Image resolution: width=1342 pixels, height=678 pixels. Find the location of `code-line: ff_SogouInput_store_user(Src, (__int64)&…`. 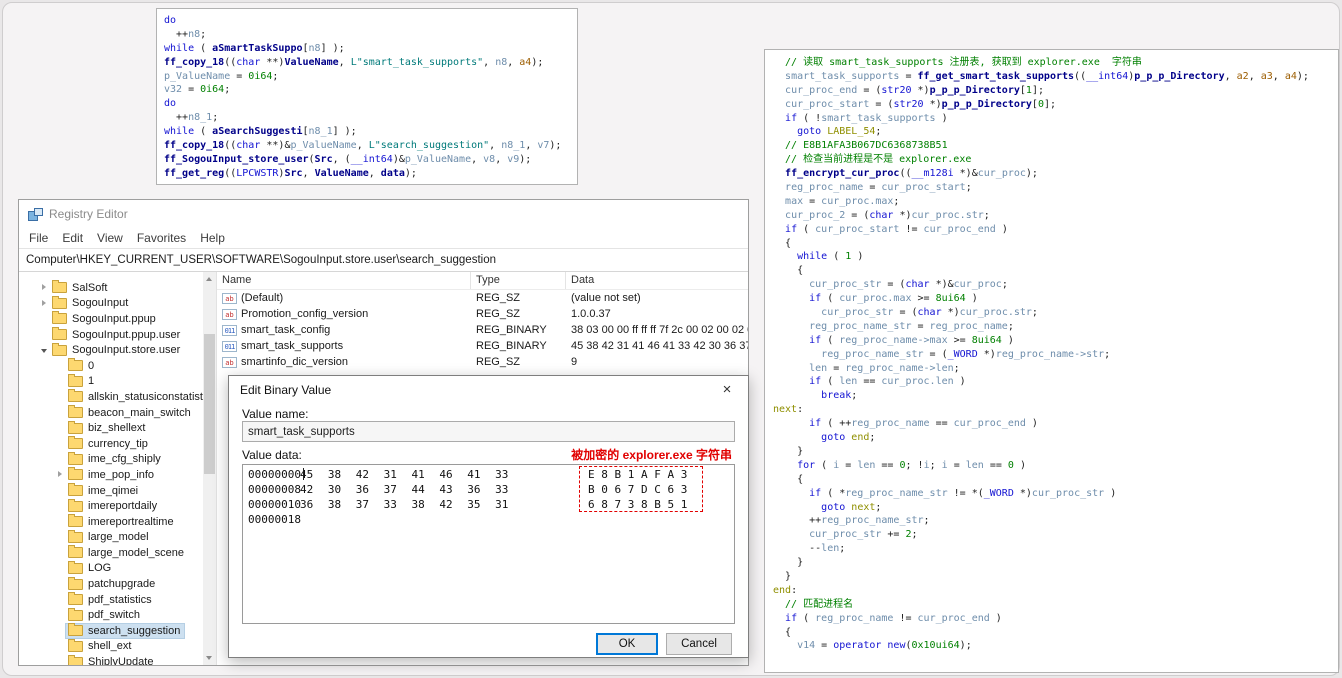

code-line: ff_SogouInput_store_user(Src, (__int64)&… is located at coordinates (348, 159).